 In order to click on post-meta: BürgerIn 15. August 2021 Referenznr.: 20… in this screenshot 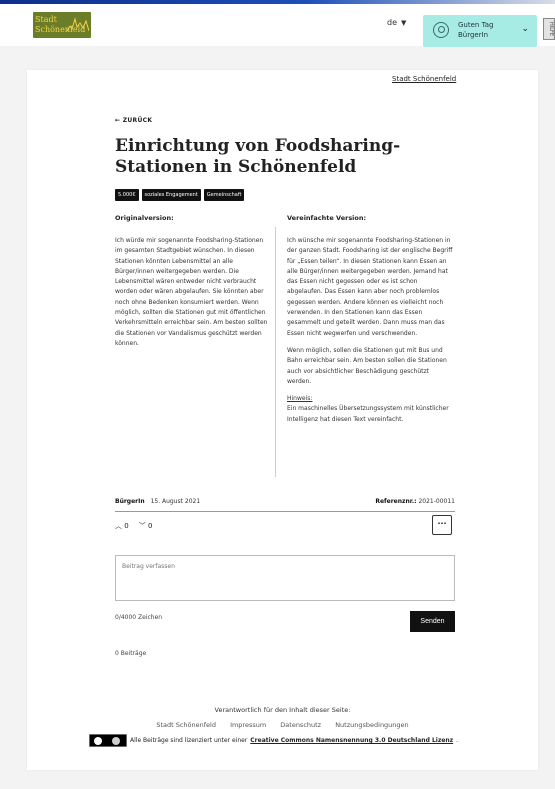, I will do `click(285, 501)`.